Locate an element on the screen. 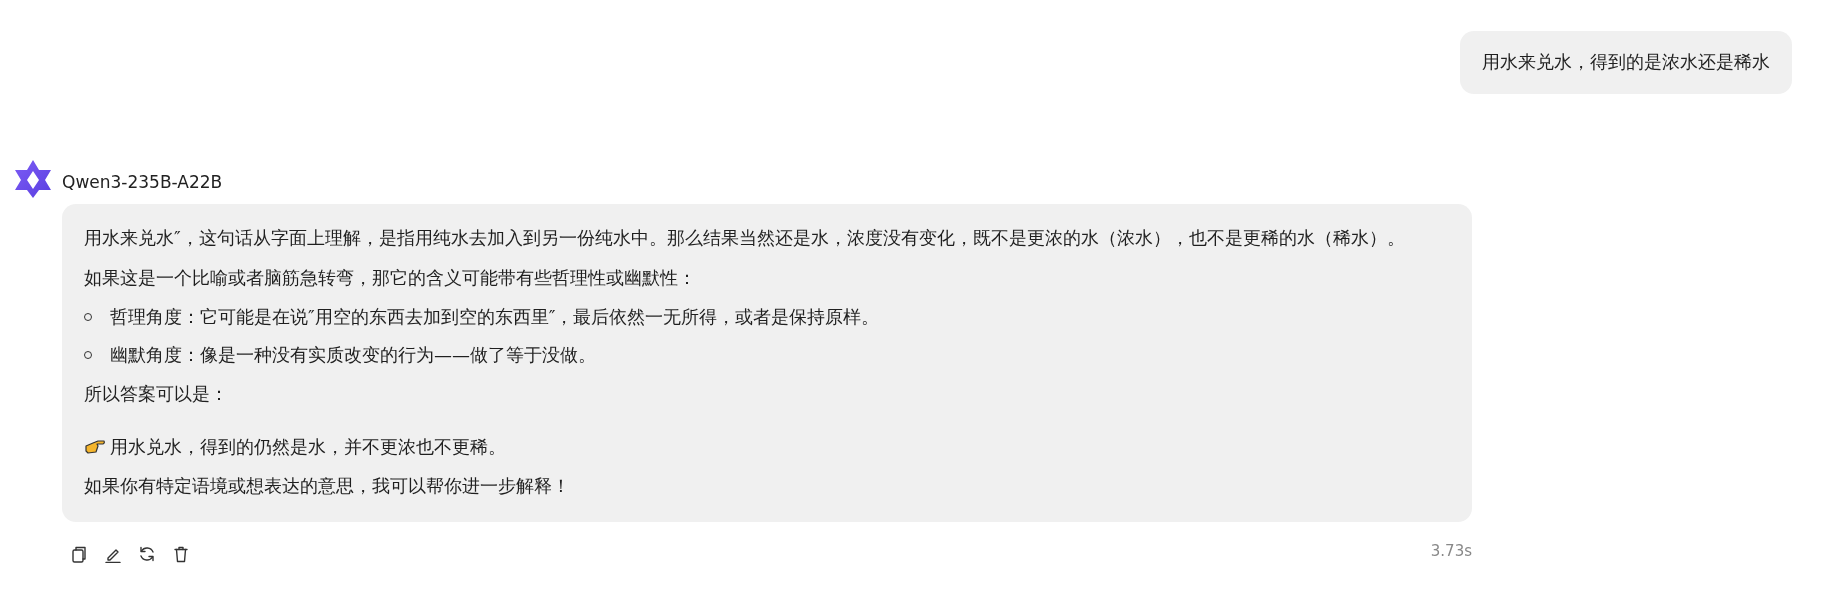 The width and height of the screenshot is (1828, 613). paragraph: 用水来兑水″，这句话从字面上理解，是指用纯水去加入到另一份纯水中。那么结果当然还是水，浓度没有变化，既不是更浓的水（浓水），也不是更稀的水（稀水）。 is located at coordinates (745, 237).